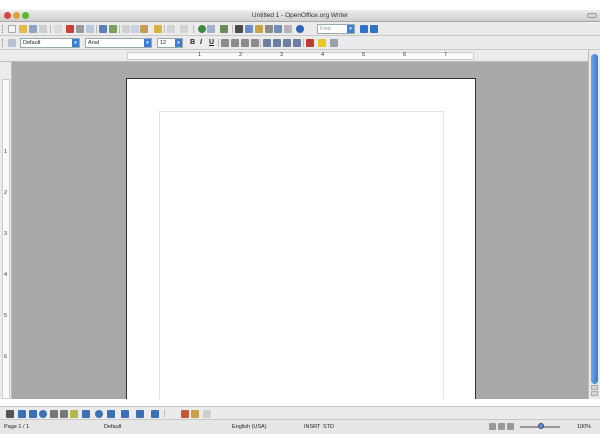 This screenshot has height=434, width=600. Describe the element at coordinates (492, 426) in the screenshot. I see `single-page-view-icon` at that location.